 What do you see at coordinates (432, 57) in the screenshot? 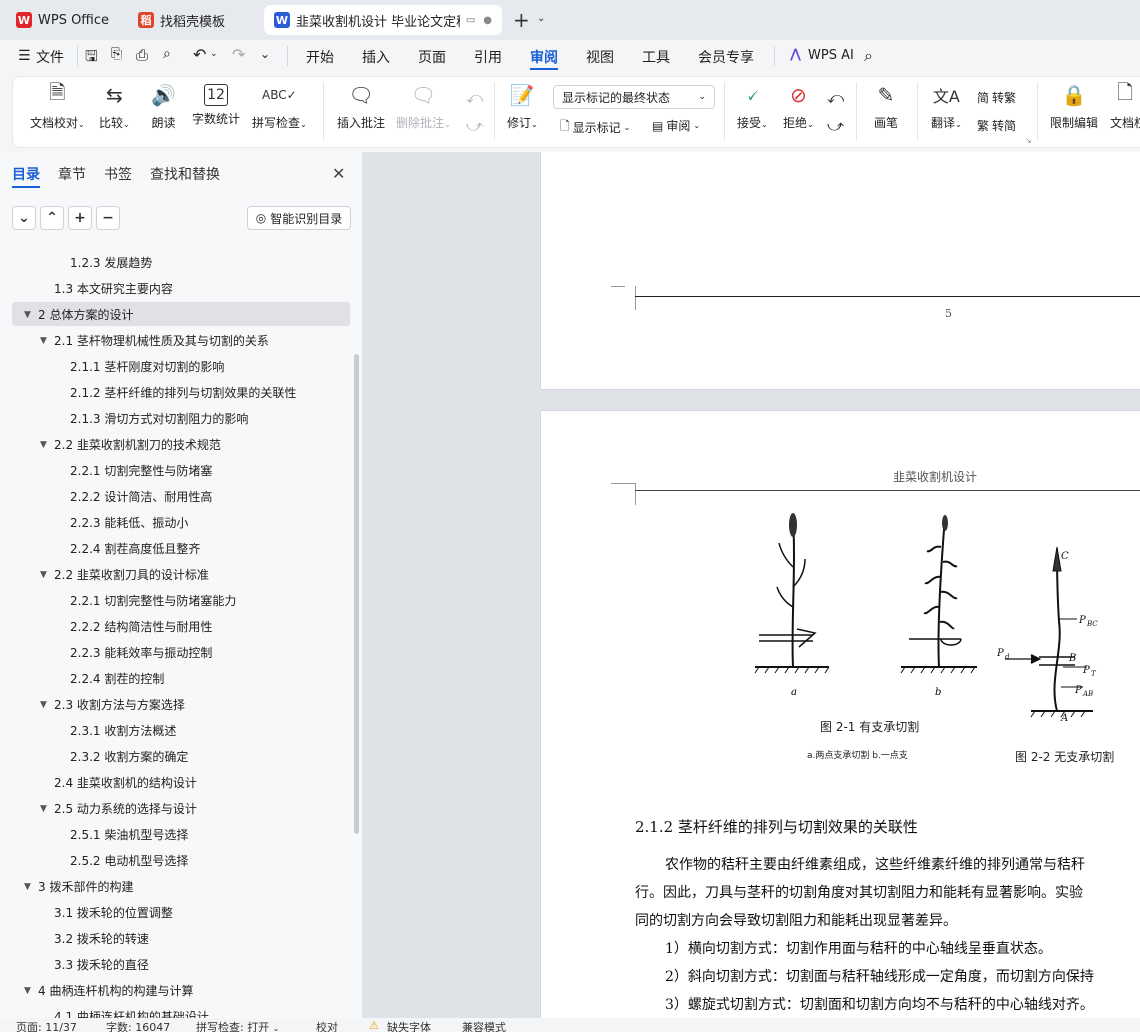
I see `menu-page: 页面` at bounding box center [432, 57].